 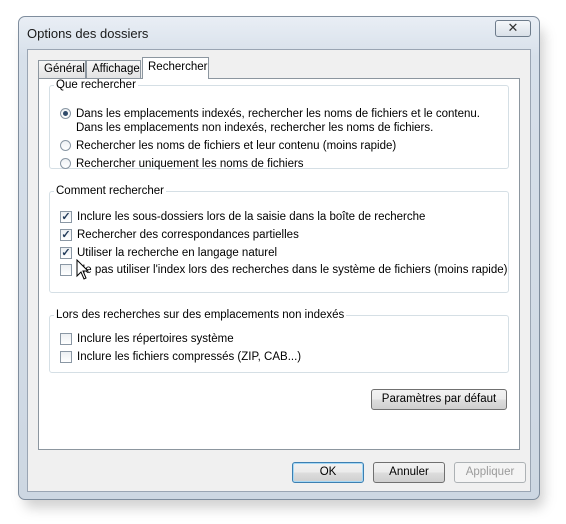 What do you see at coordinates (177, 253) in the screenshot?
I see `checkbox-label: Utiliser la recherche en langage naturel` at bounding box center [177, 253].